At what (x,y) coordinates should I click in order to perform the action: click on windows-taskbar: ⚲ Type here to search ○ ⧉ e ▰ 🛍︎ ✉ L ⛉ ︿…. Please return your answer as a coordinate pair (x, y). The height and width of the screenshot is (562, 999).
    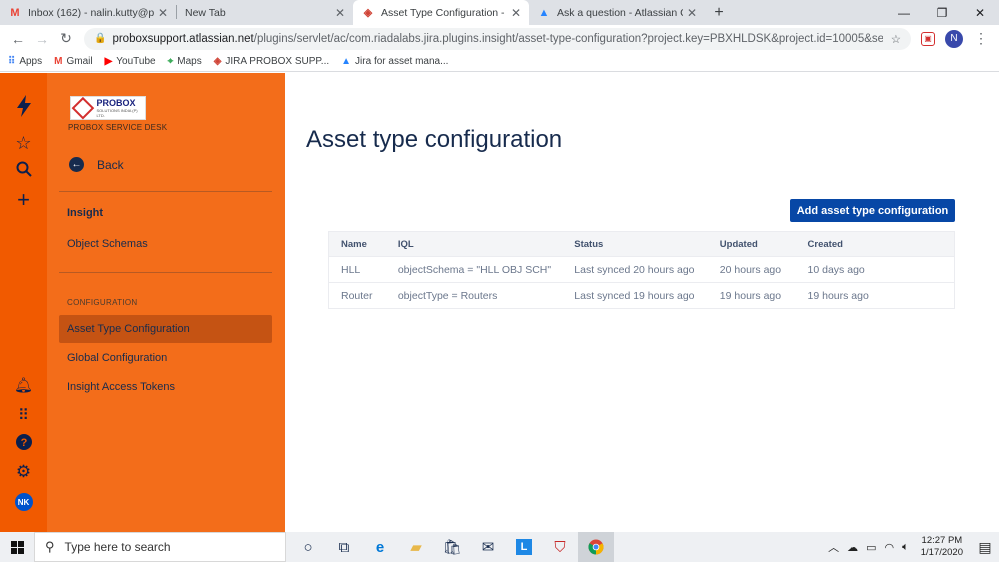
    Looking at the image, I should click on (499, 547).